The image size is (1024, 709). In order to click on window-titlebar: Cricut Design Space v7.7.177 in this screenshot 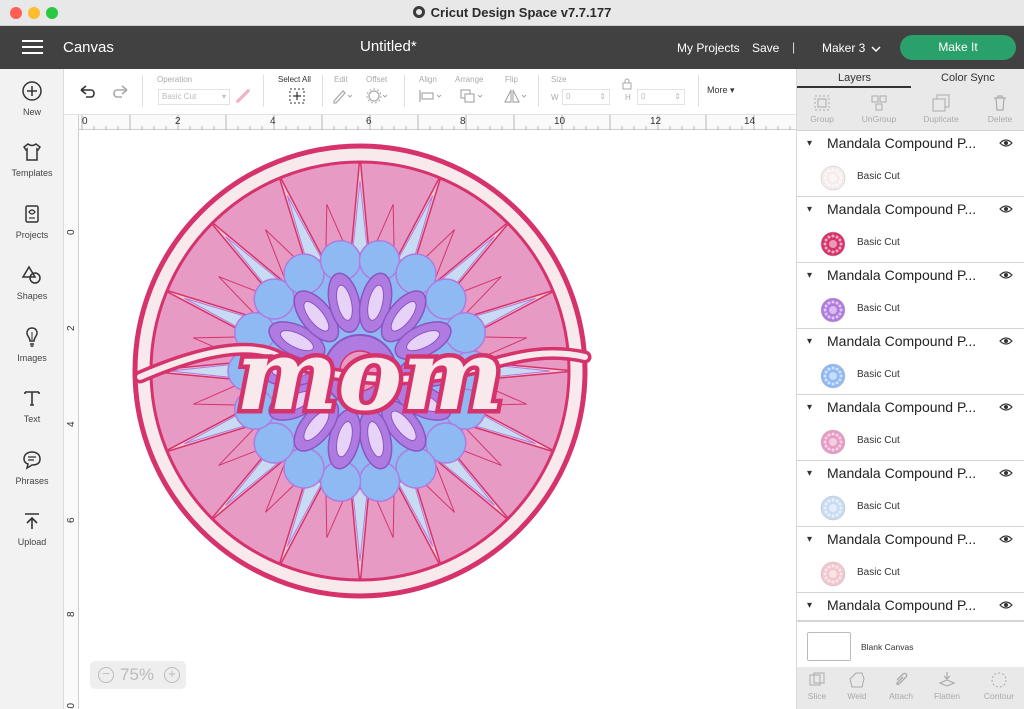, I will do `click(512, 13)`.